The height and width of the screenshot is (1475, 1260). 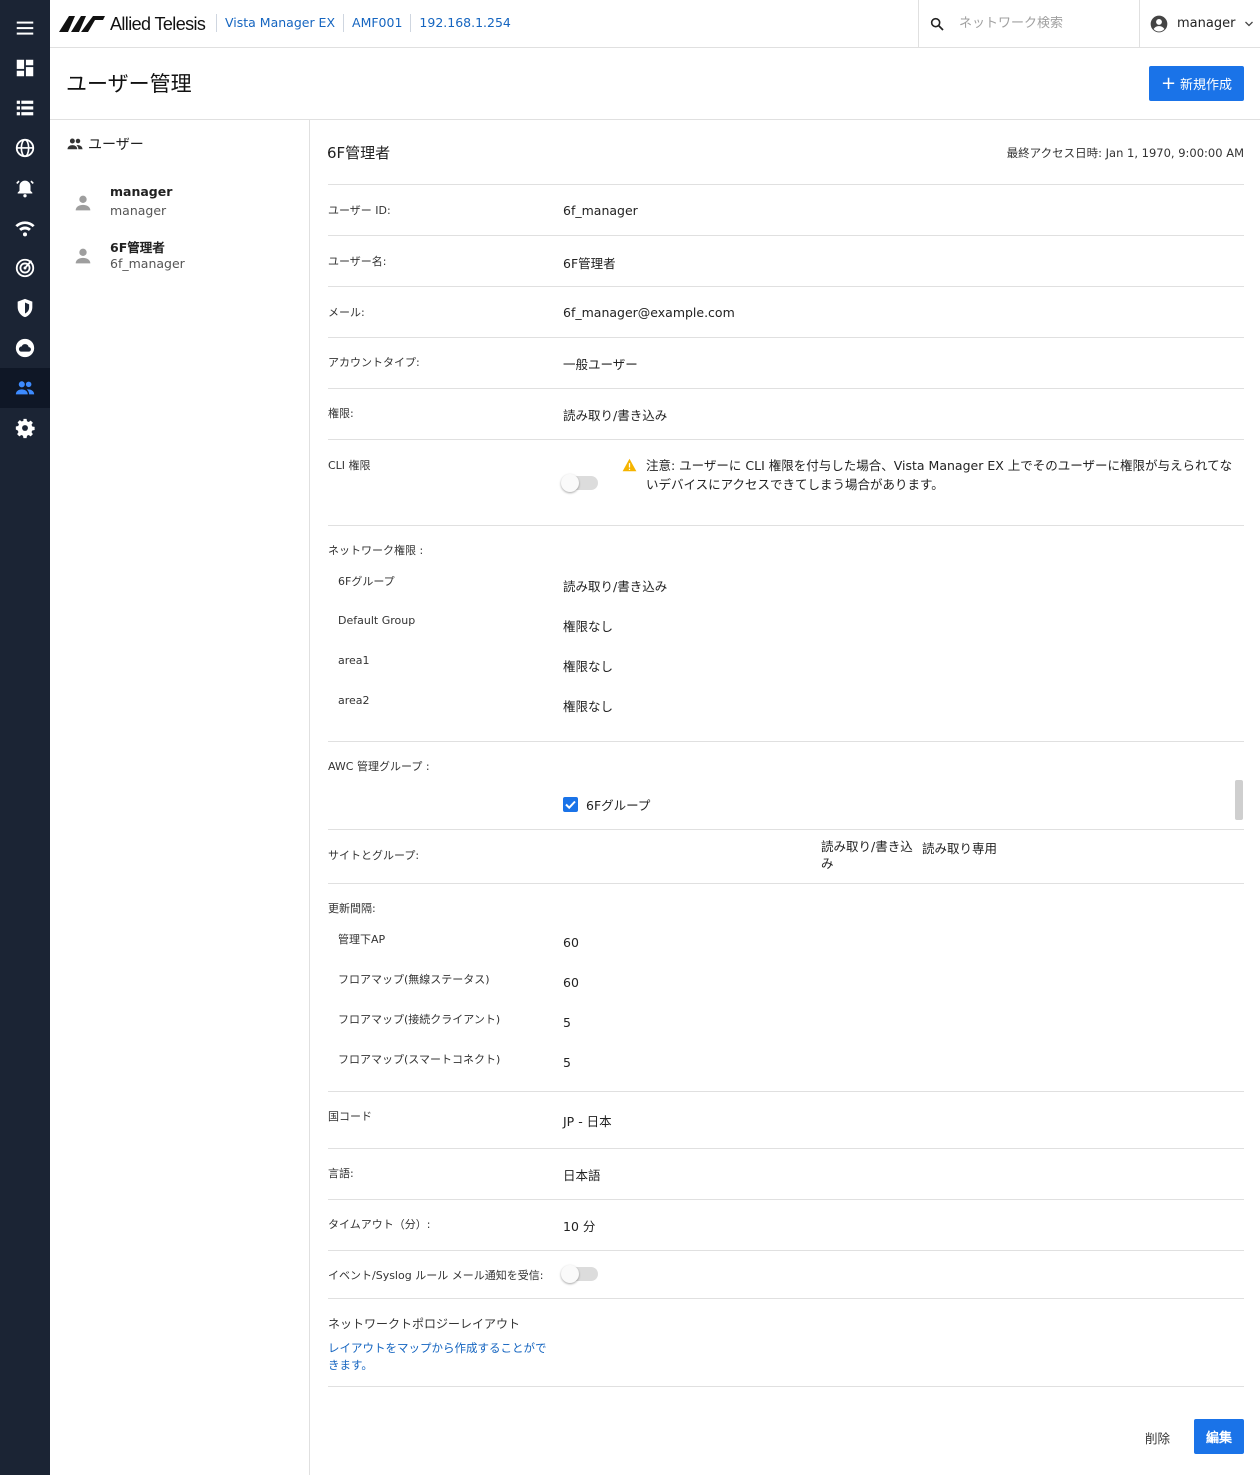 What do you see at coordinates (158, 23) in the screenshot?
I see `brand-name: Allied Telesis` at bounding box center [158, 23].